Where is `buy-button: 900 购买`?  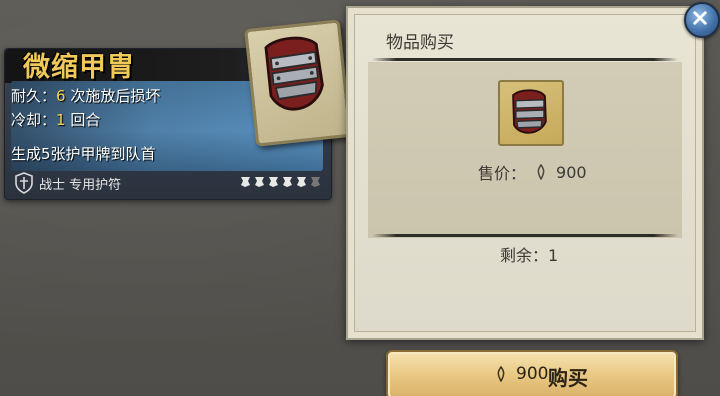
buy-button: 900 购买 is located at coordinates (532, 373).